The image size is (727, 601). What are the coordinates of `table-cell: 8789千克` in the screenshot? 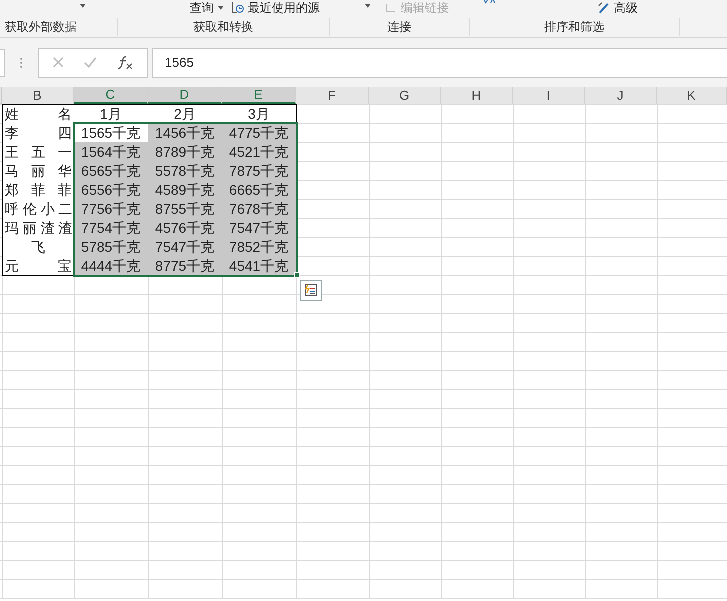 It's located at (185, 152).